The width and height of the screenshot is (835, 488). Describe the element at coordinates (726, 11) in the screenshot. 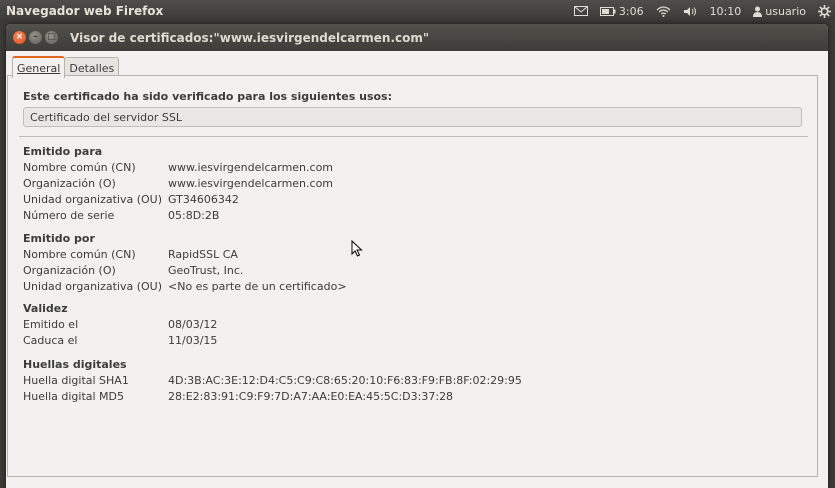

I see `clock: 10:10` at that location.